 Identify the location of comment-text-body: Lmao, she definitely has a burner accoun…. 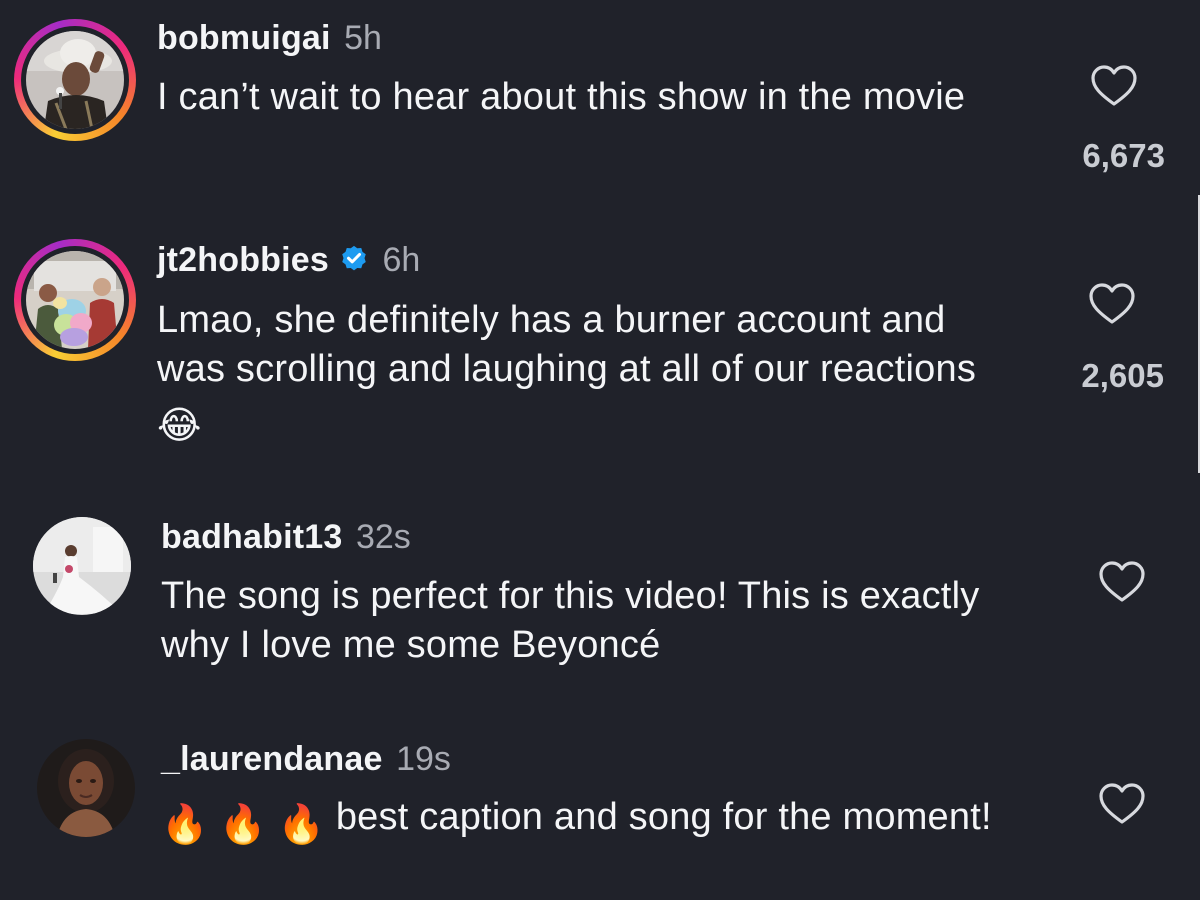
(567, 344).